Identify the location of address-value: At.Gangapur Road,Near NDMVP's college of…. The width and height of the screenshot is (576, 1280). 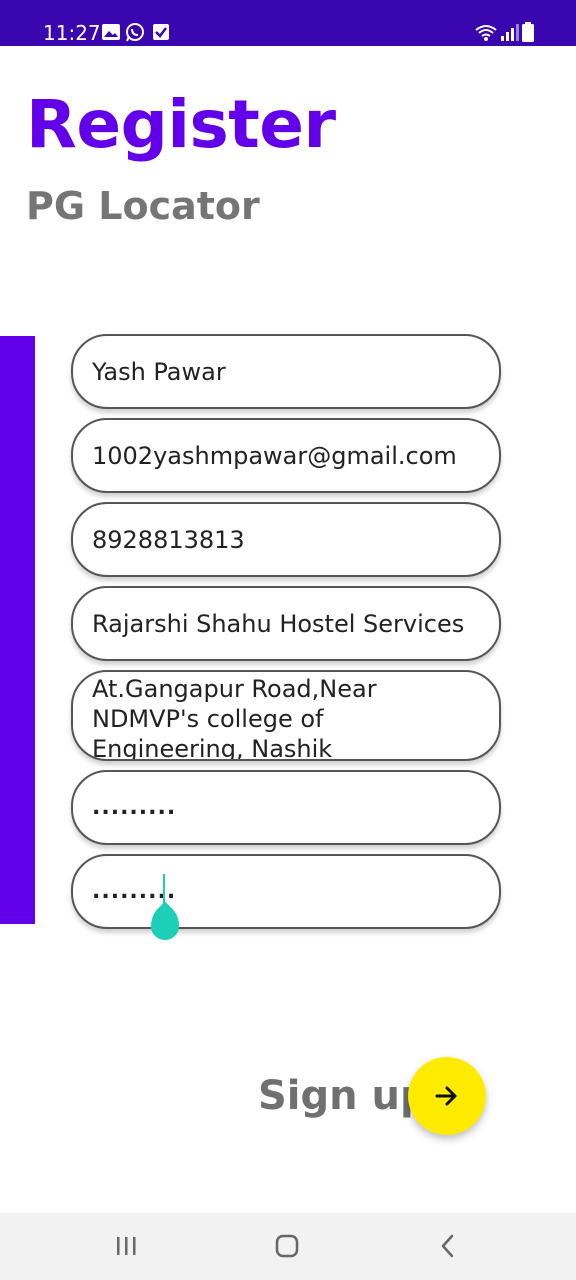
(234, 718).